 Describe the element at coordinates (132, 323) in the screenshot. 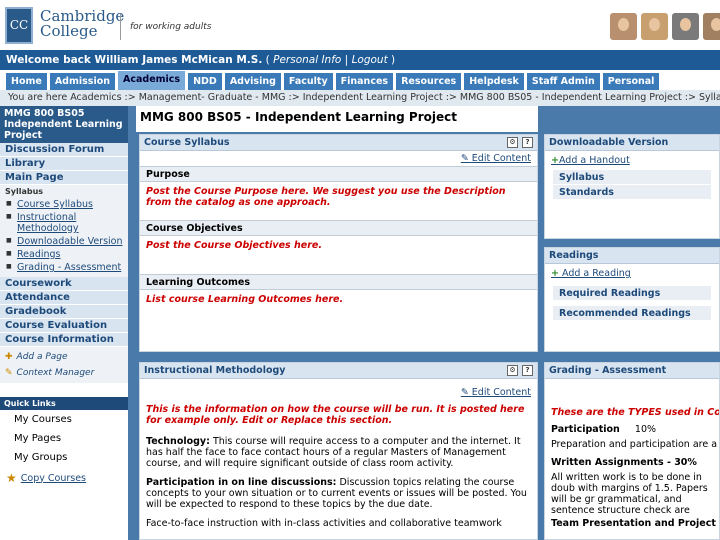

I see `sidebar-divider` at that location.